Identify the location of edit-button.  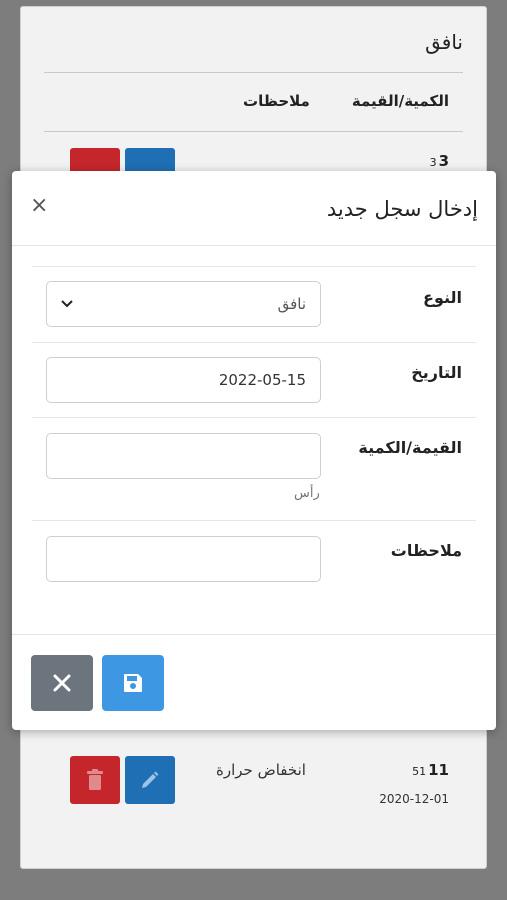
(150, 780).